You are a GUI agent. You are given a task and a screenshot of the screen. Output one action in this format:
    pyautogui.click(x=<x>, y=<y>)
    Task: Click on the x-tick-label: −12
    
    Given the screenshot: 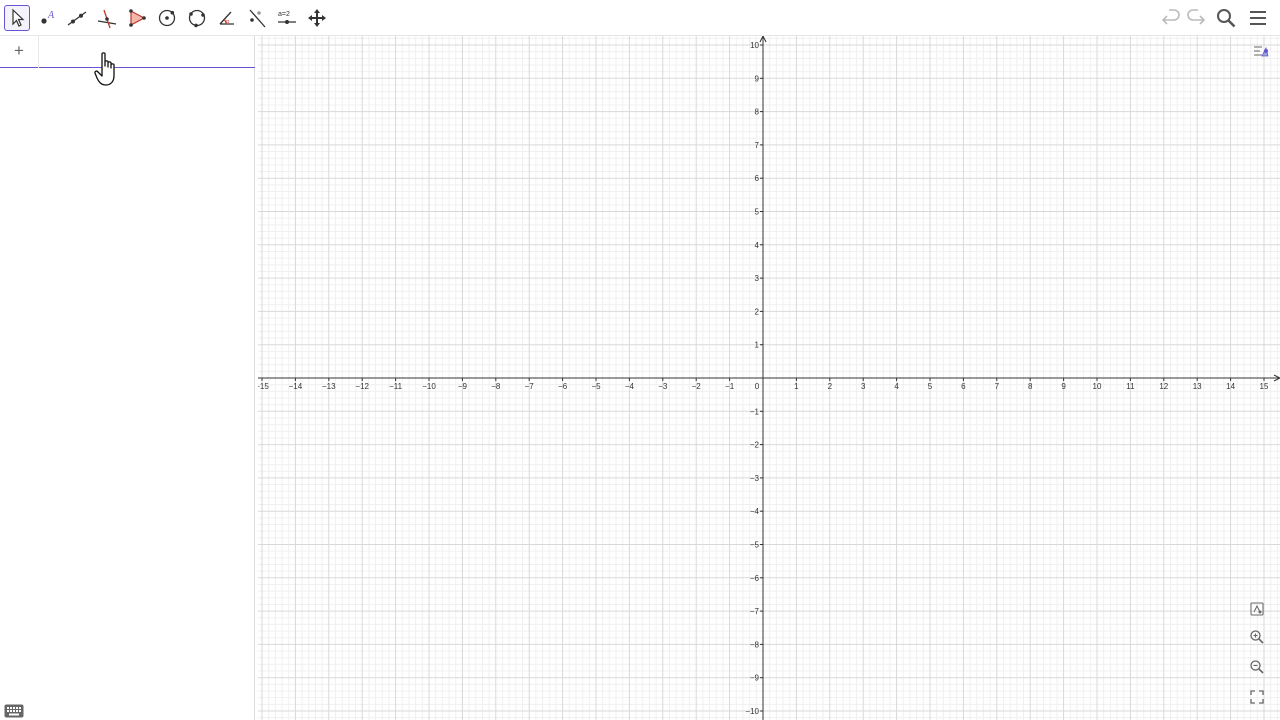 What is the action you would take?
    pyautogui.click(x=362, y=386)
    